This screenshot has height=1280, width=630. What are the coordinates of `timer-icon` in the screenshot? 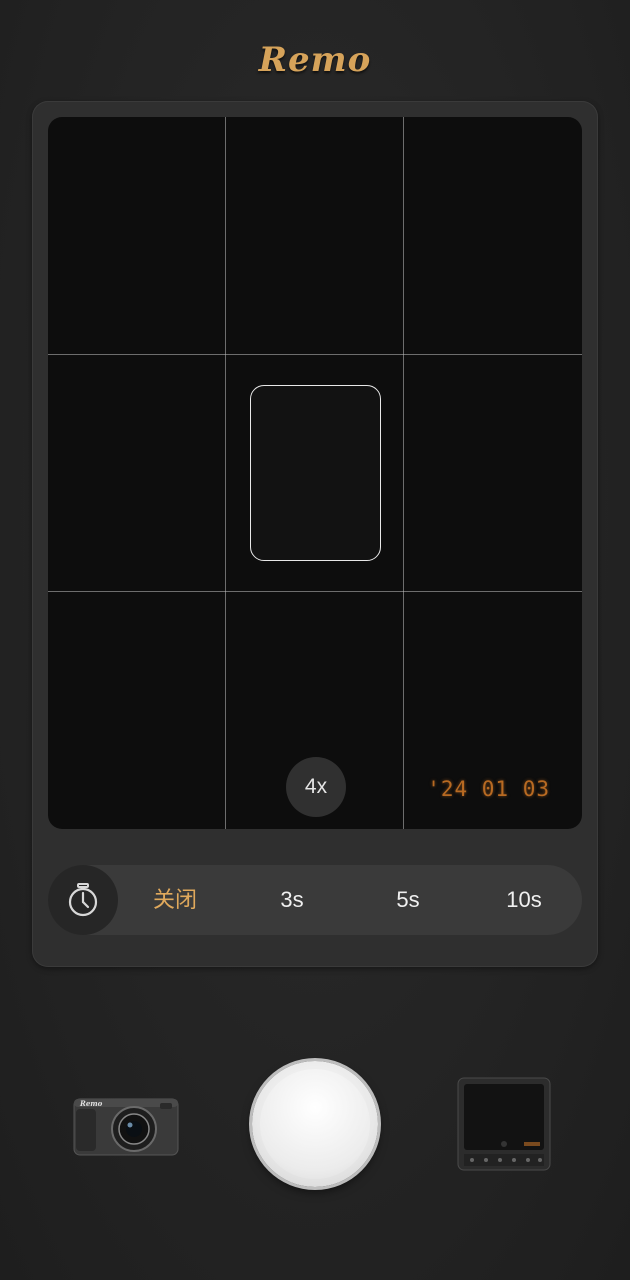 It's located at (83, 900).